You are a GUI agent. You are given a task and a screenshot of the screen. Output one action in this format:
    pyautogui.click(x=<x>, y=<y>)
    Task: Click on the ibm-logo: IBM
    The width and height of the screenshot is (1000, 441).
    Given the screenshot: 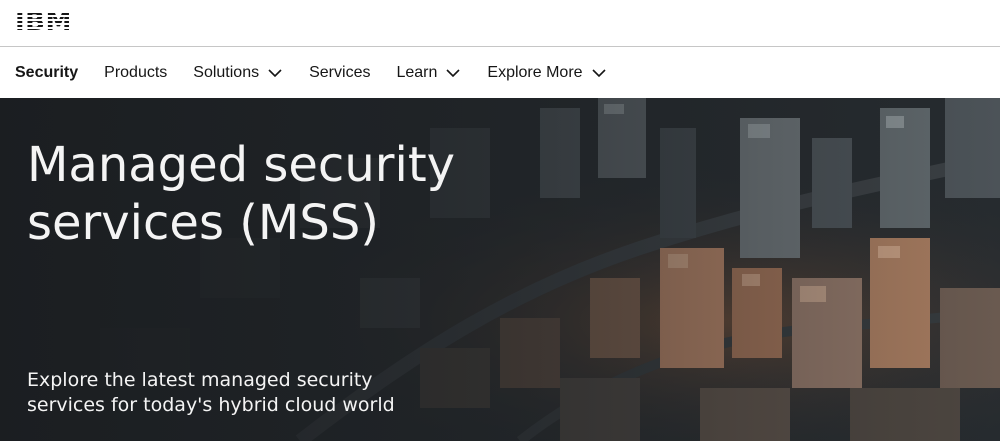 What is the action you would take?
    pyautogui.click(x=43, y=22)
    